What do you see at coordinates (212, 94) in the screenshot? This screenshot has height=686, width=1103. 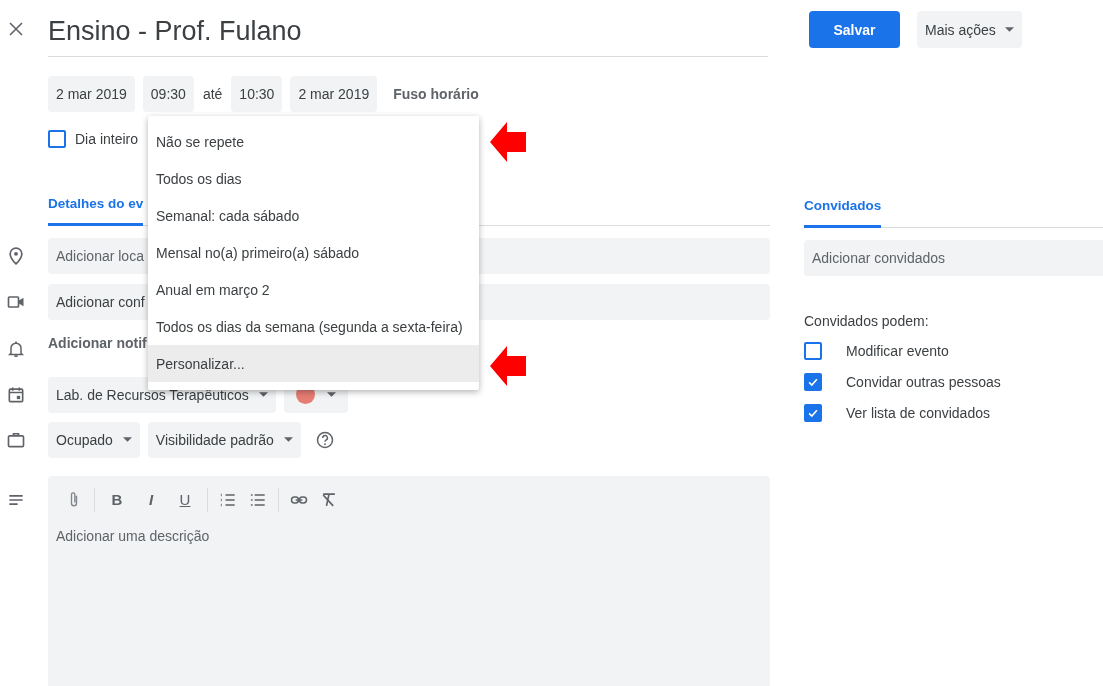 I see `range-separator: até` at bounding box center [212, 94].